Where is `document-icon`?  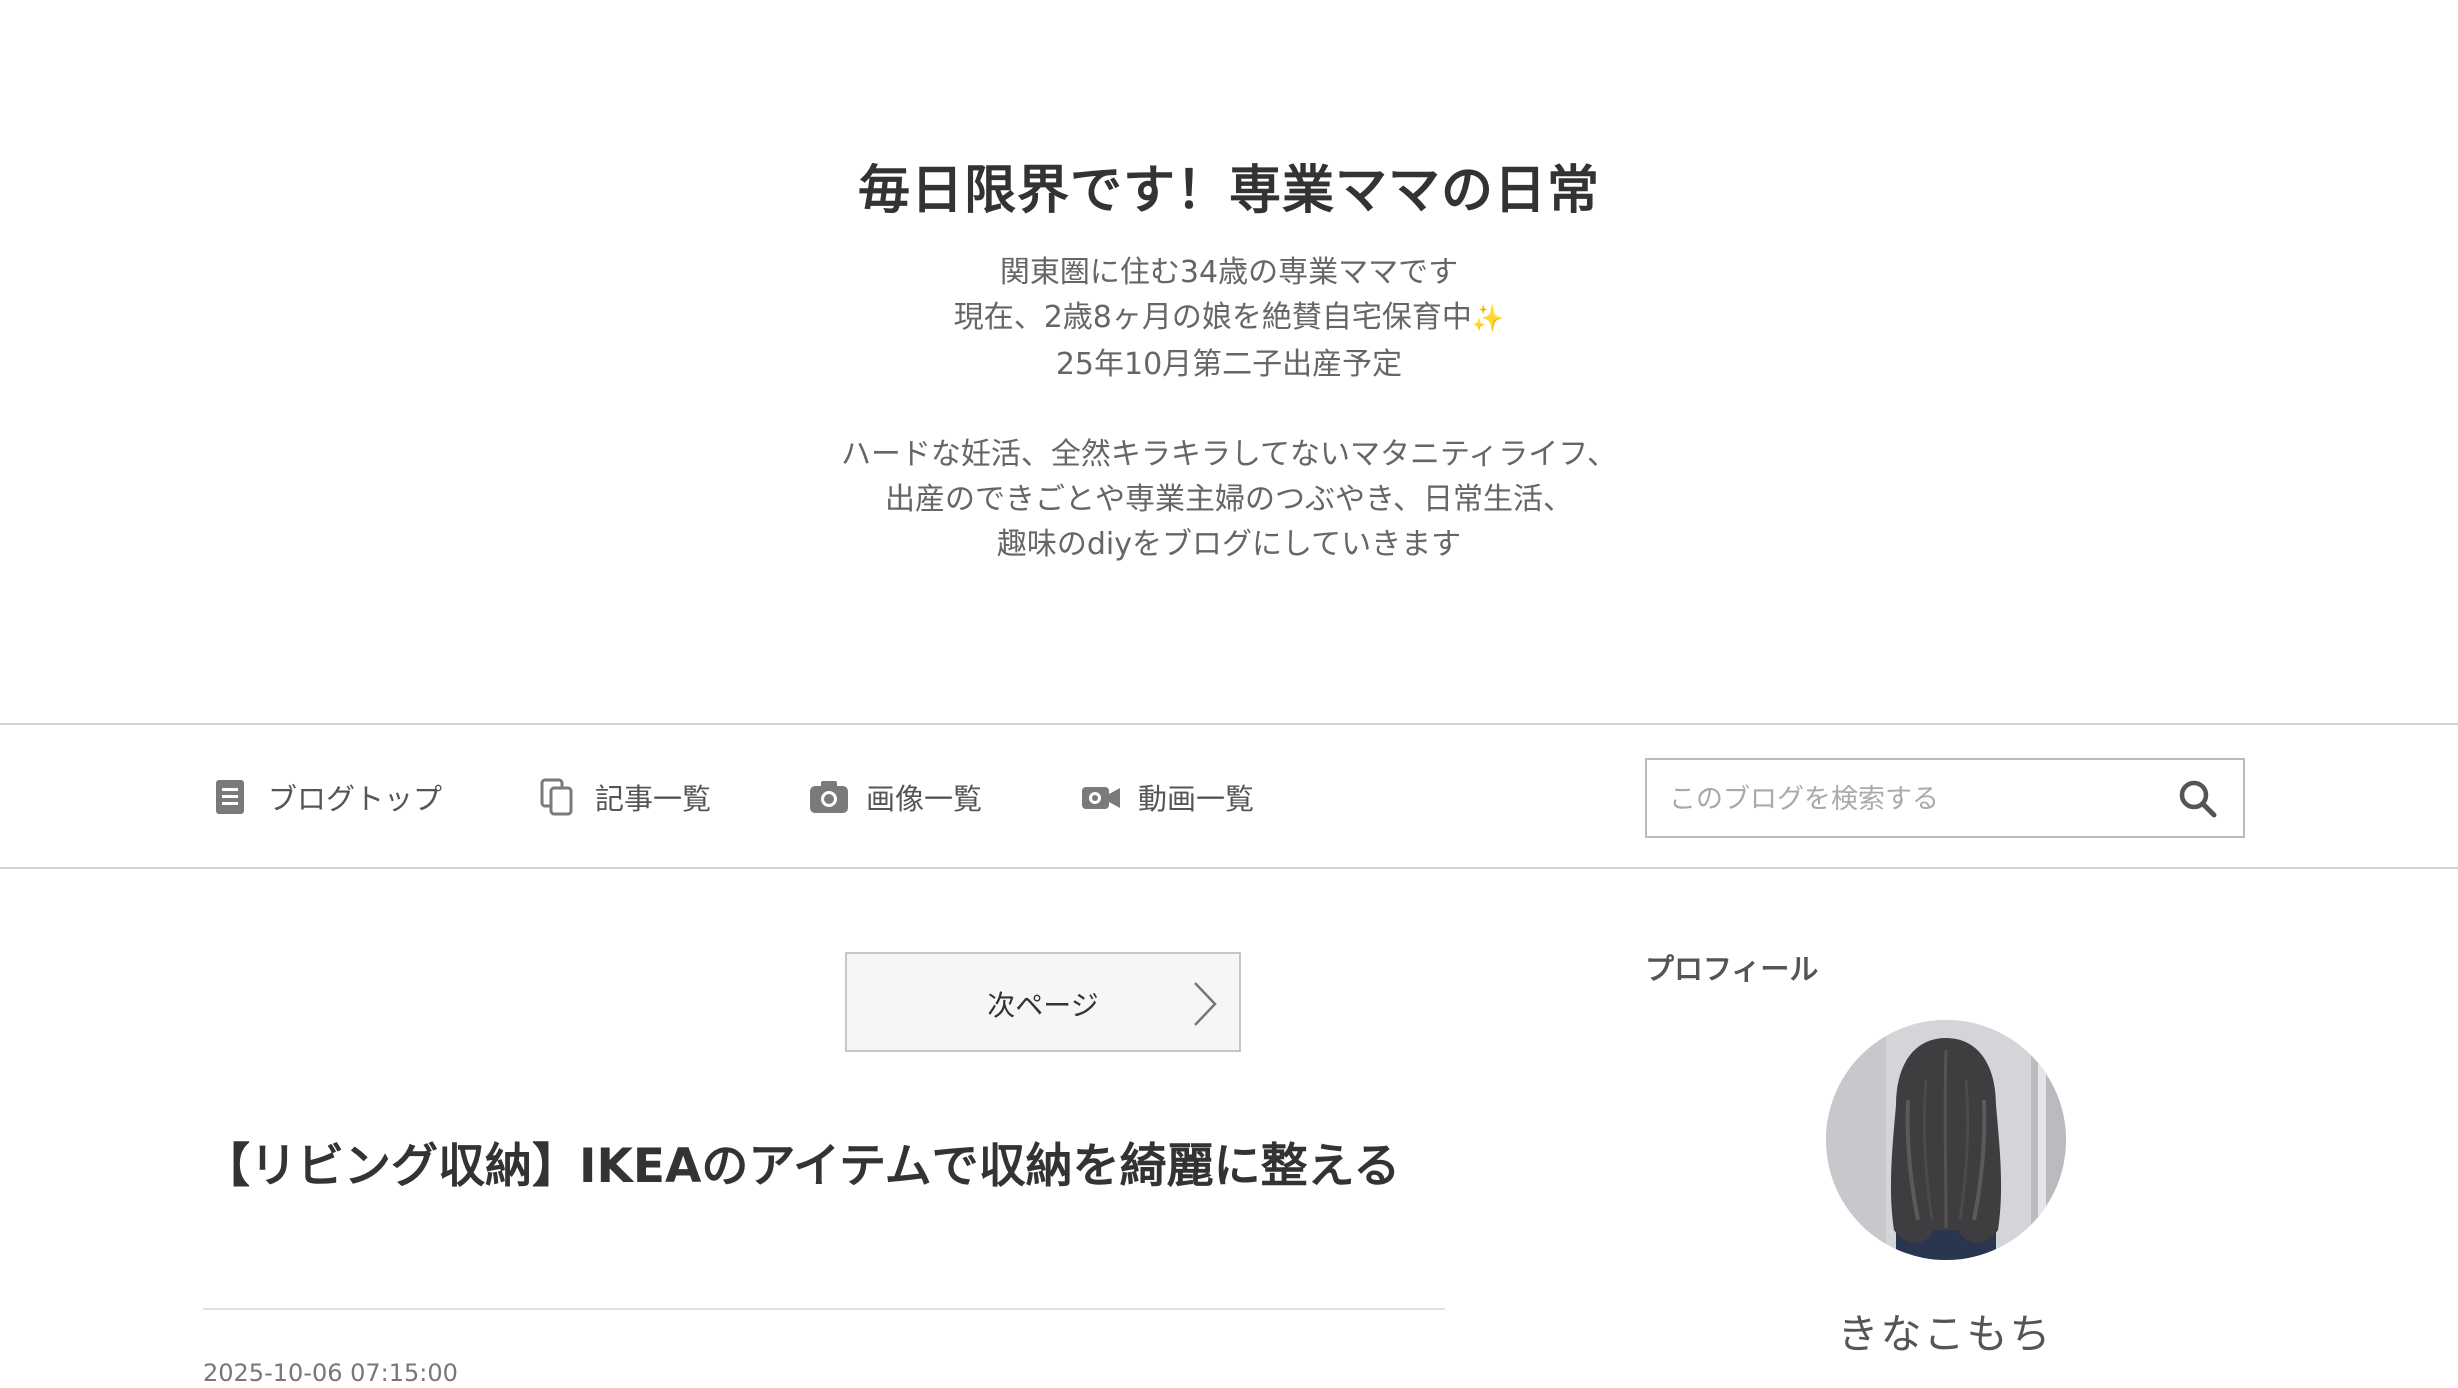
document-icon is located at coordinates (231, 797).